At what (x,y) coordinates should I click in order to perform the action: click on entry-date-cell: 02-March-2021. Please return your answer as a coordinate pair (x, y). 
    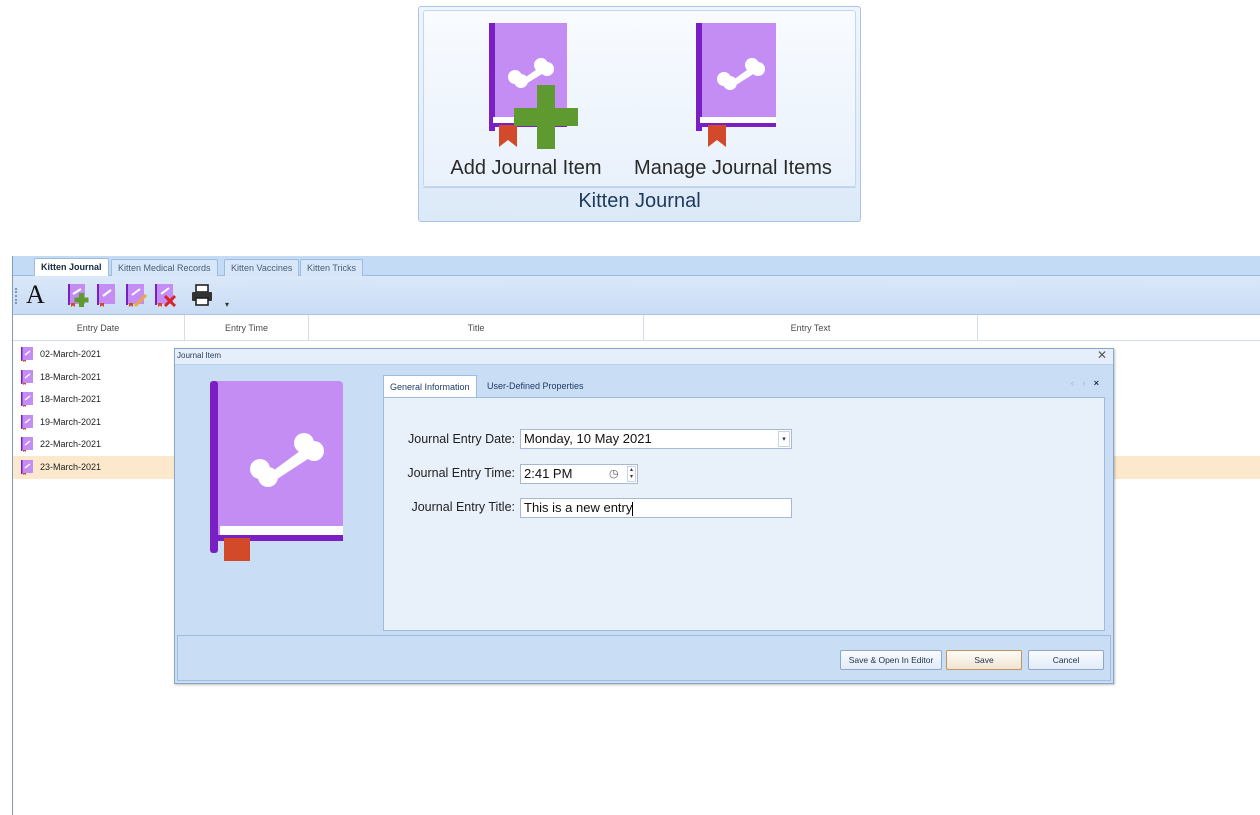
    Looking at the image, I should click on (71, 354).